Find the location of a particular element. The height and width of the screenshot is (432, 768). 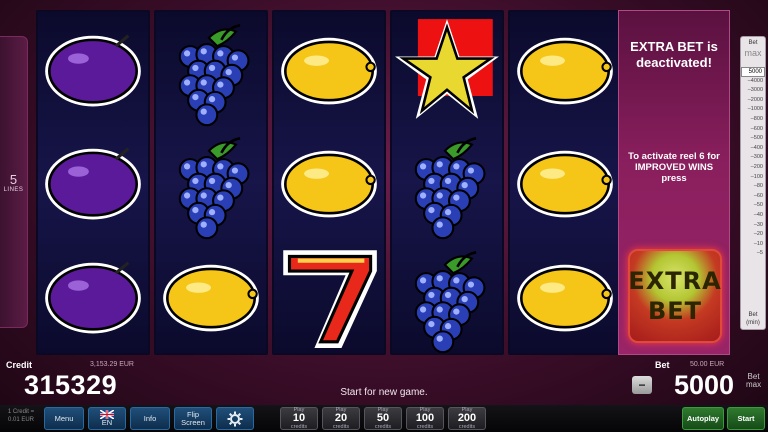

bet-slider-tick: –5 is located at coordinates (753, 254).